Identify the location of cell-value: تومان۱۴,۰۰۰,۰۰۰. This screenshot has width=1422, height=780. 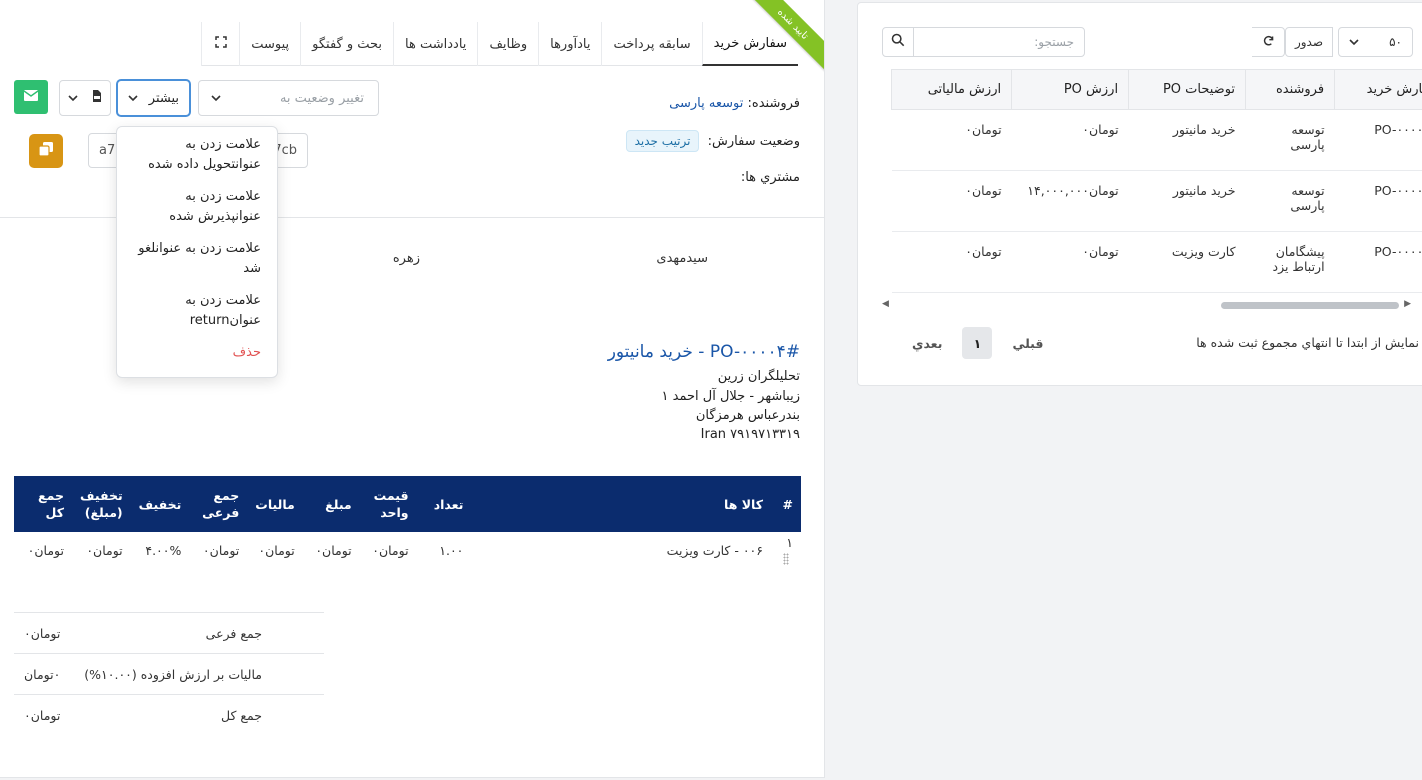
(1070, 201).